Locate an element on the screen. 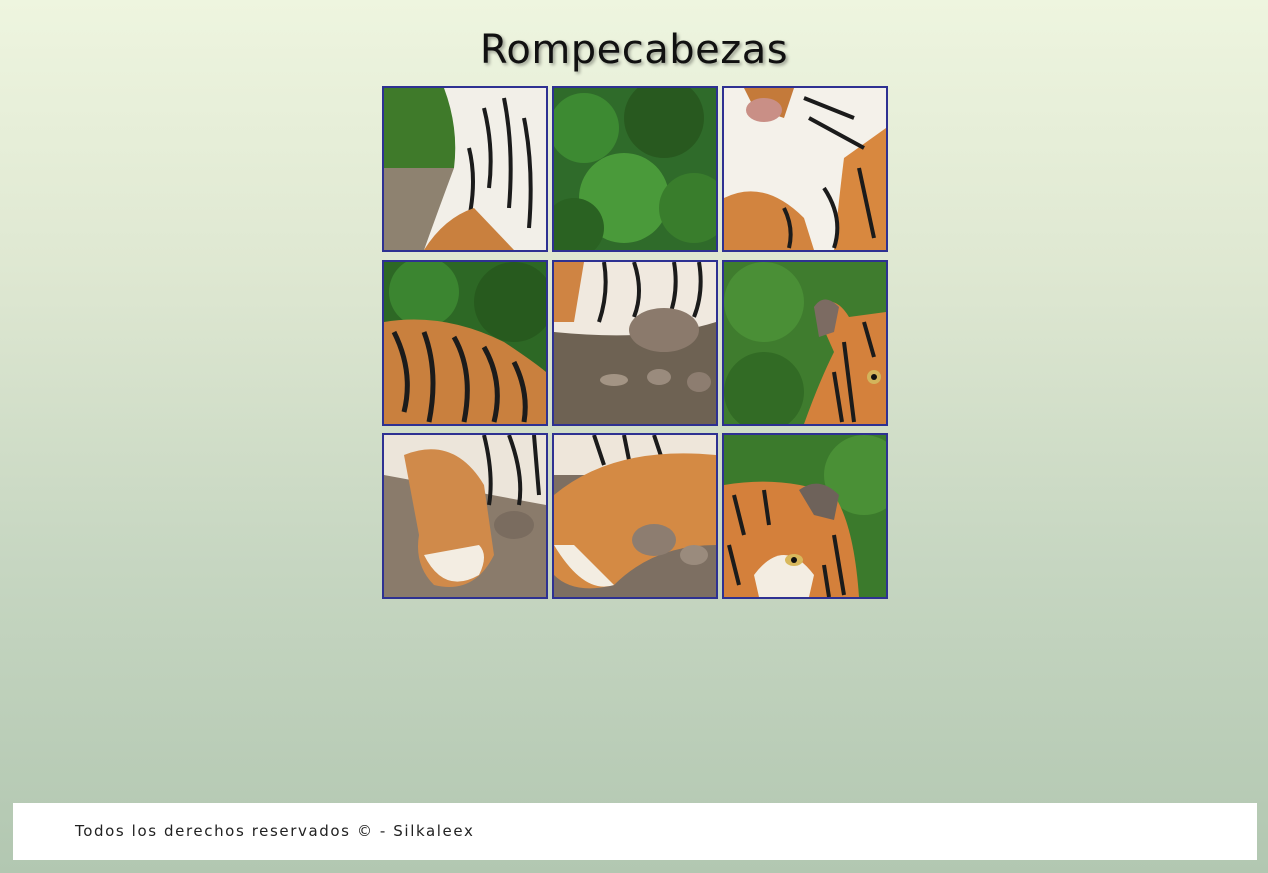  tile-6-image is located at coordinates (805, 343).